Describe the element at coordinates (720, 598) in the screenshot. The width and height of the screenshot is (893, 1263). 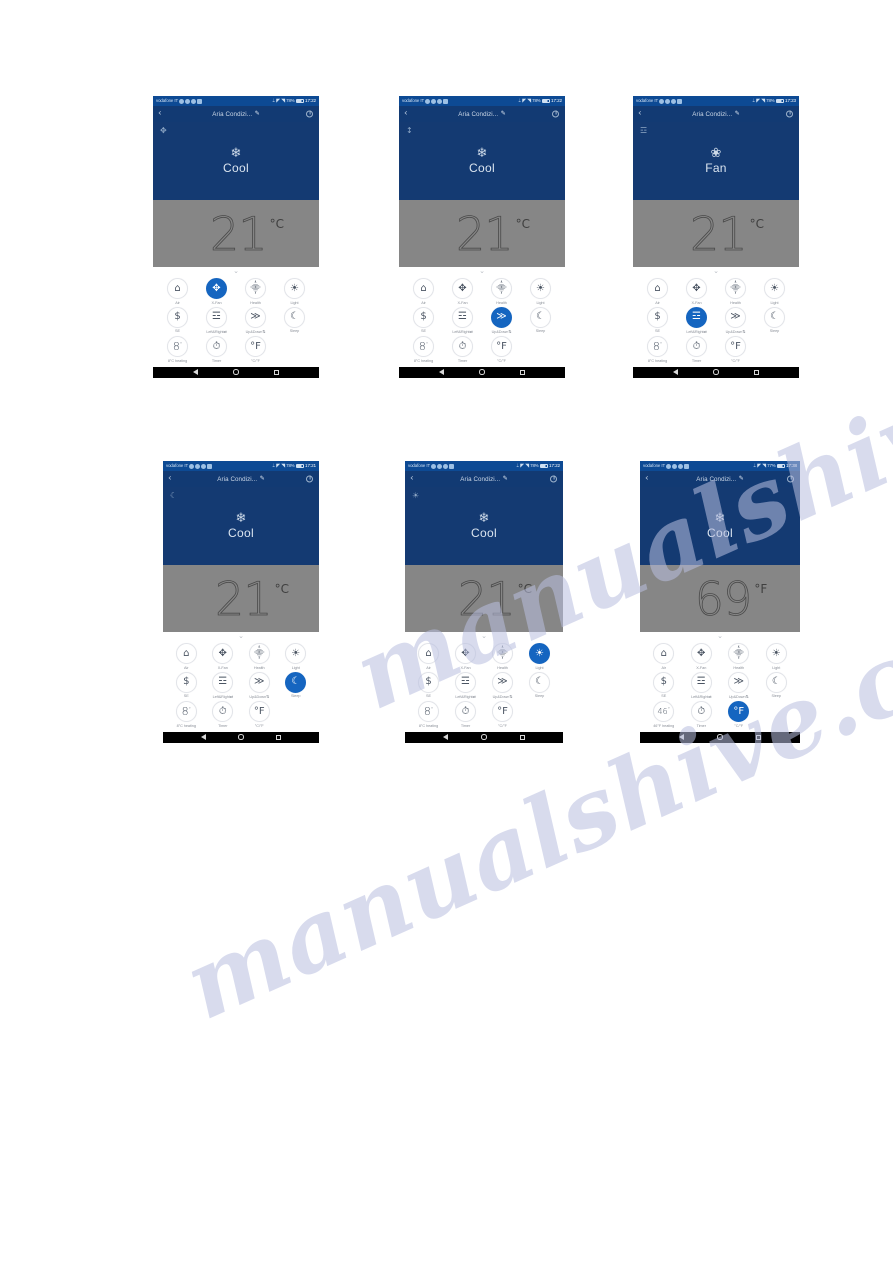
I see `temperature-panel: 69 °F` at that location.